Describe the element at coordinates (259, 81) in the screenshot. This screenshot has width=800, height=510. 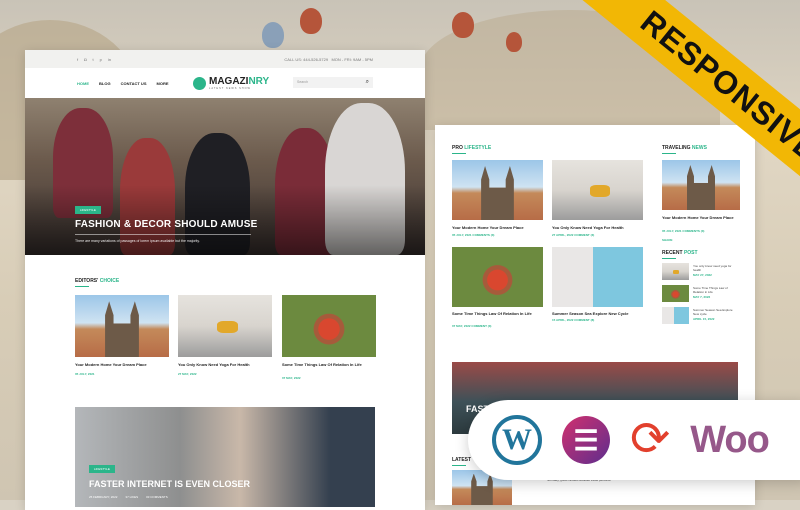
I see `logo-accent: NRY` at that location.